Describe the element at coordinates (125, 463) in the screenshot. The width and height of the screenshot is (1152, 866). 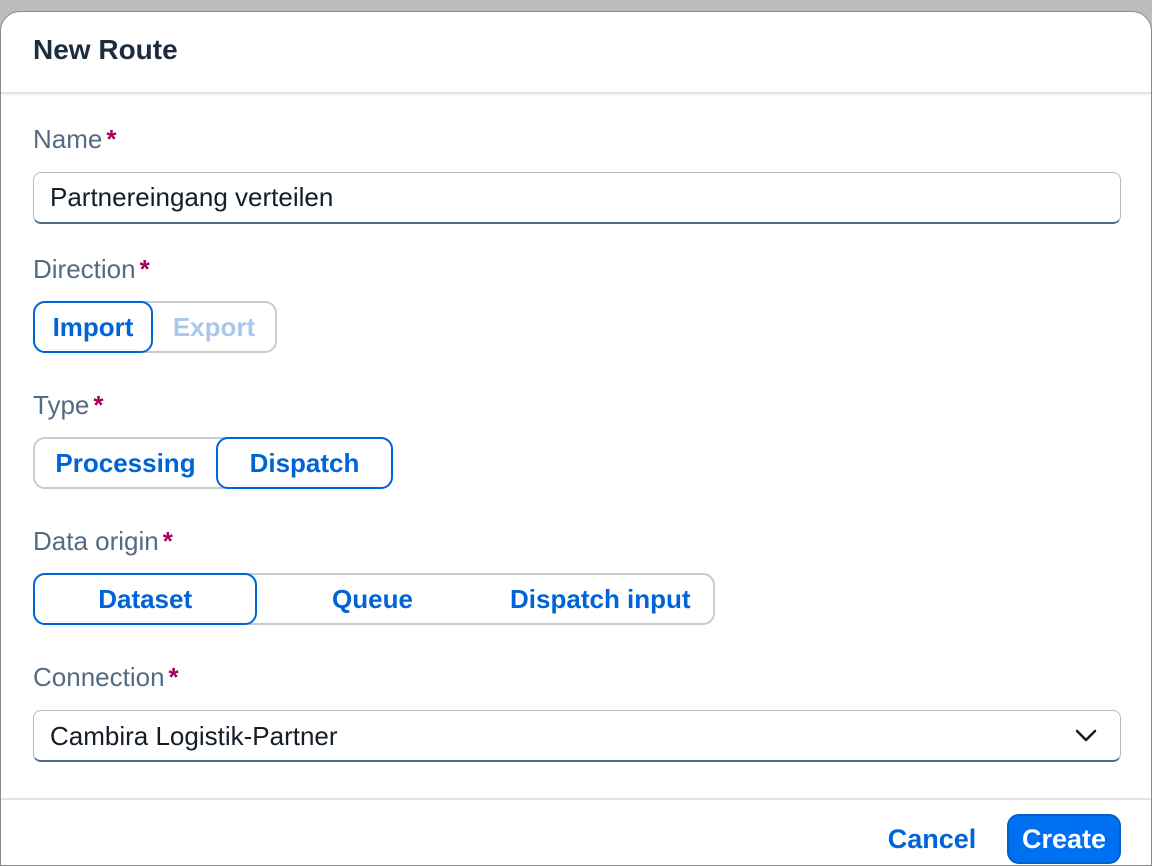
I see `type-processing-button: Processing` at that location.